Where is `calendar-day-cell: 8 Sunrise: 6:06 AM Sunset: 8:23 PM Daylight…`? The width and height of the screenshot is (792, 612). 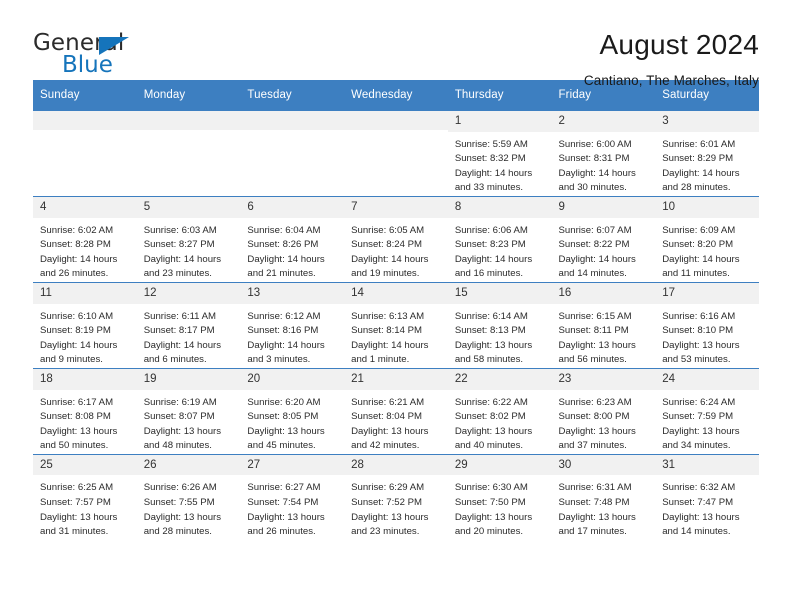 calendar-day-cell: 8 Sunrise: 6:06 AM Sunset: 8:23 PM Daylight… is located at coordinates (499, 239).